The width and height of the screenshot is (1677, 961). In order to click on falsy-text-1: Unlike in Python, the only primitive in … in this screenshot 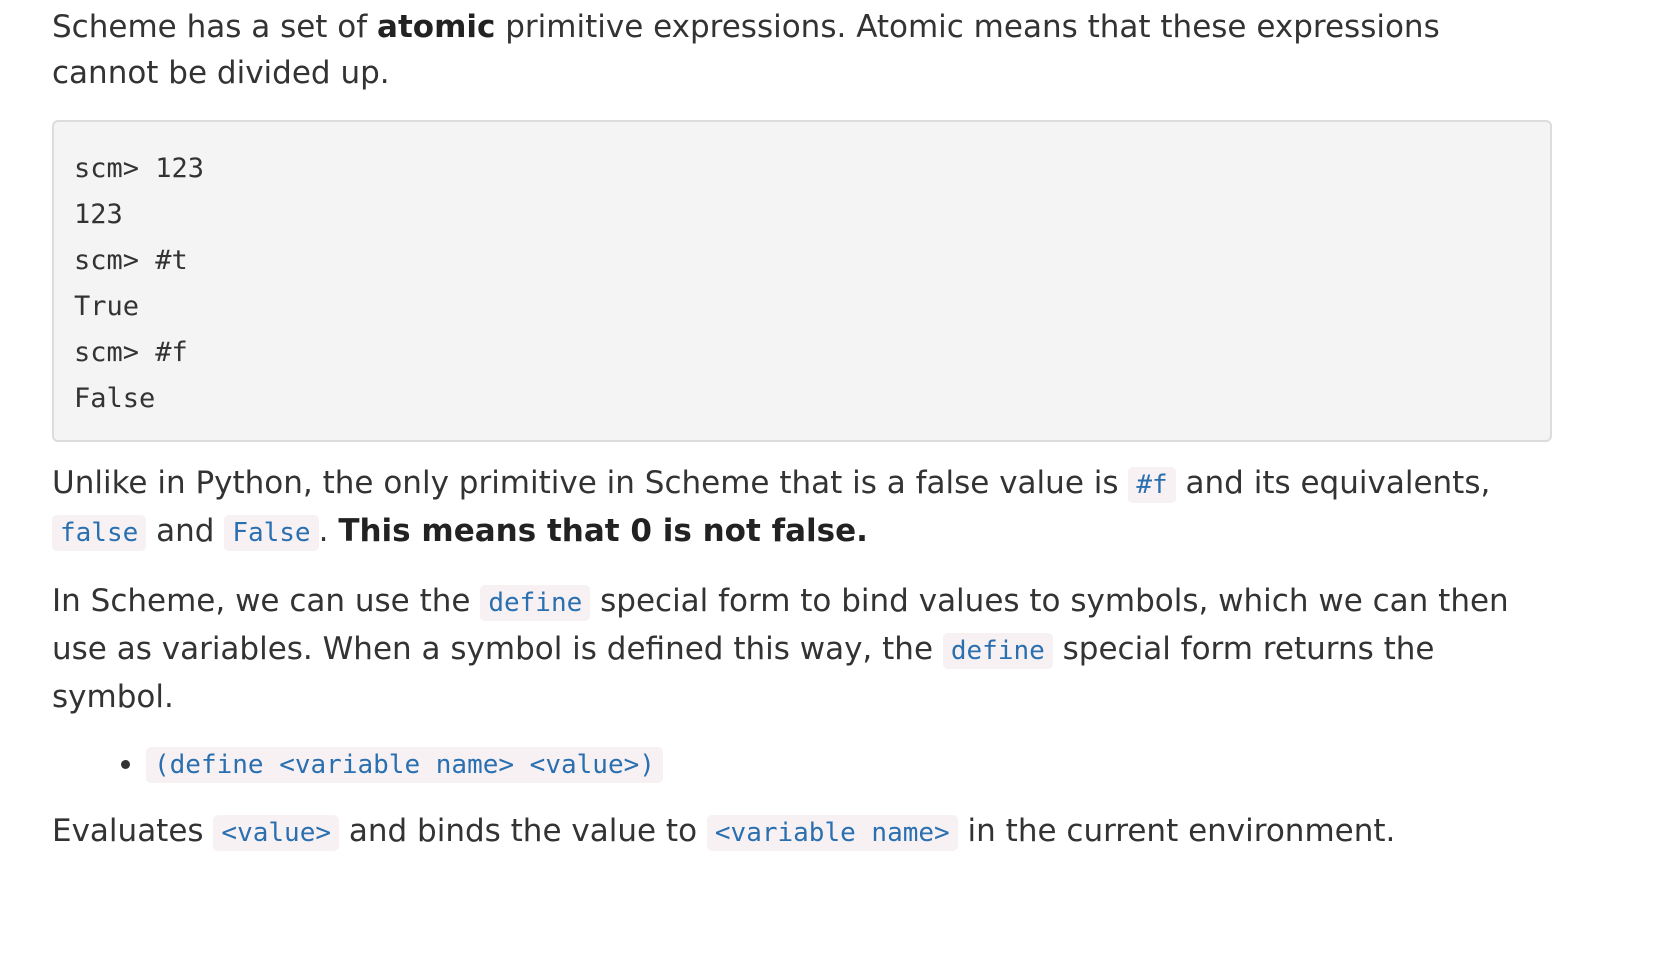, I will do `click(590, 483)`.